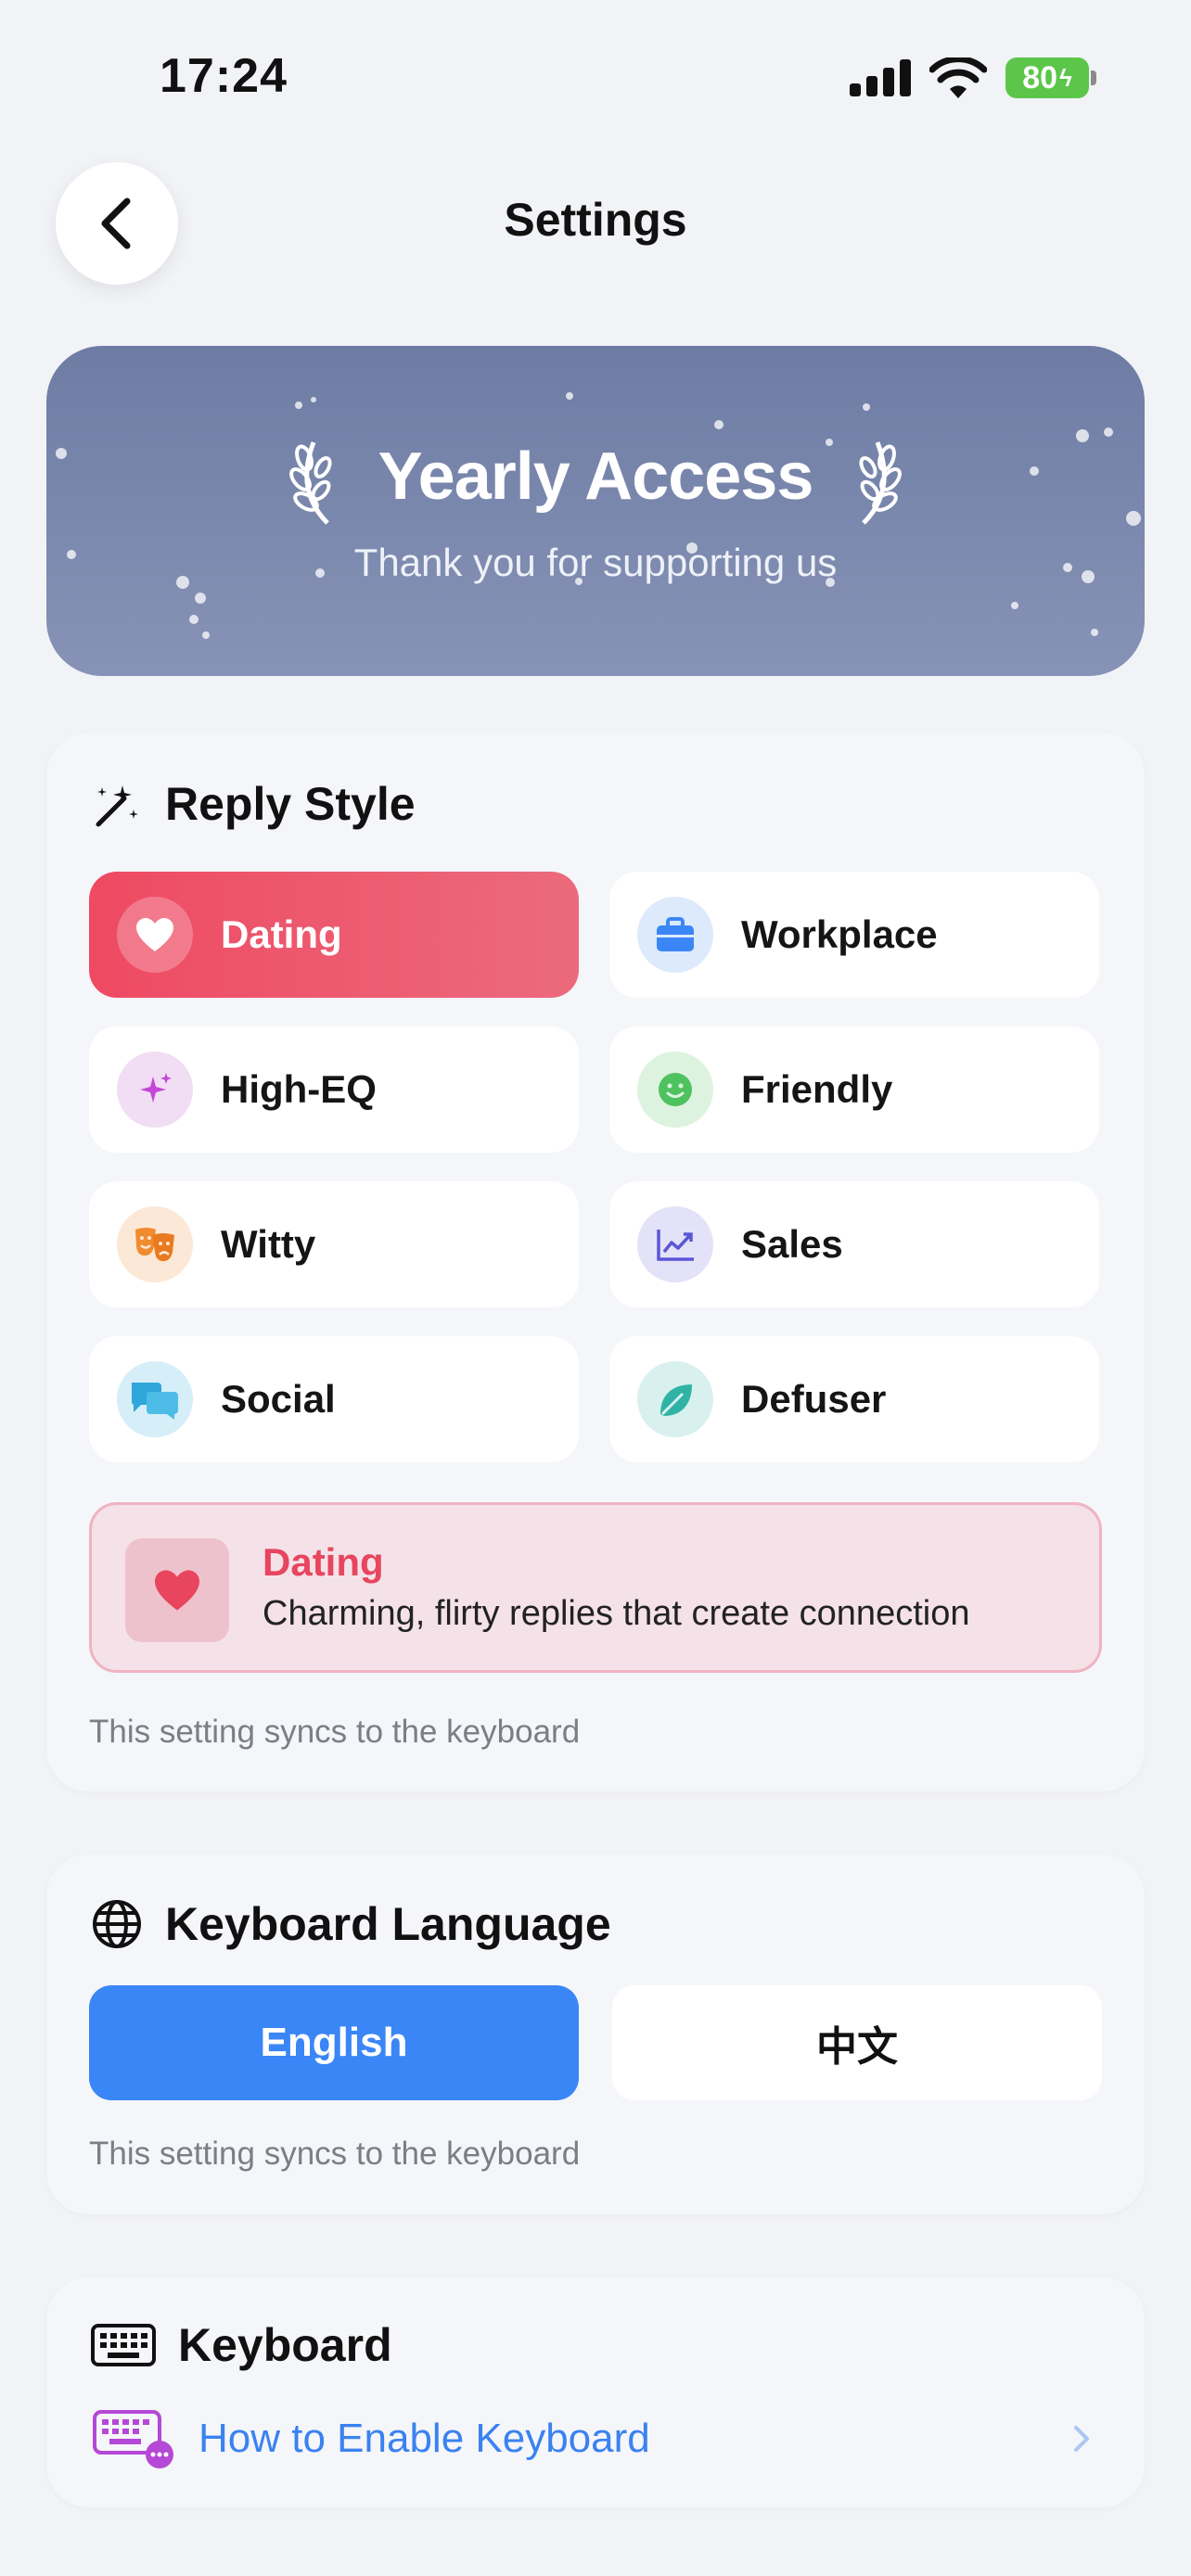 This screenshot has width=1191, height=2576. I want to click on reply-style-label: Social, so click(278, 1399).